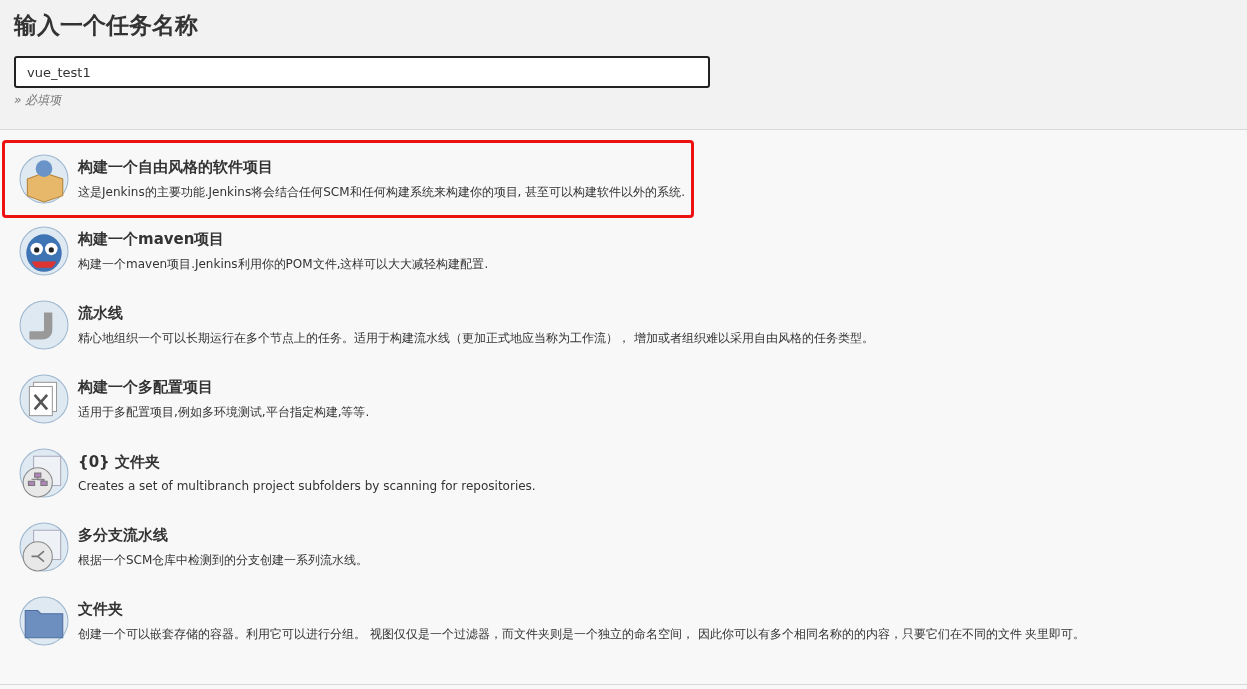 The image size is (1247, 689). Describe the element at coordinates (120, 462) in the screenshot. I see `job-type-title: {0} 文件夹` at that location.